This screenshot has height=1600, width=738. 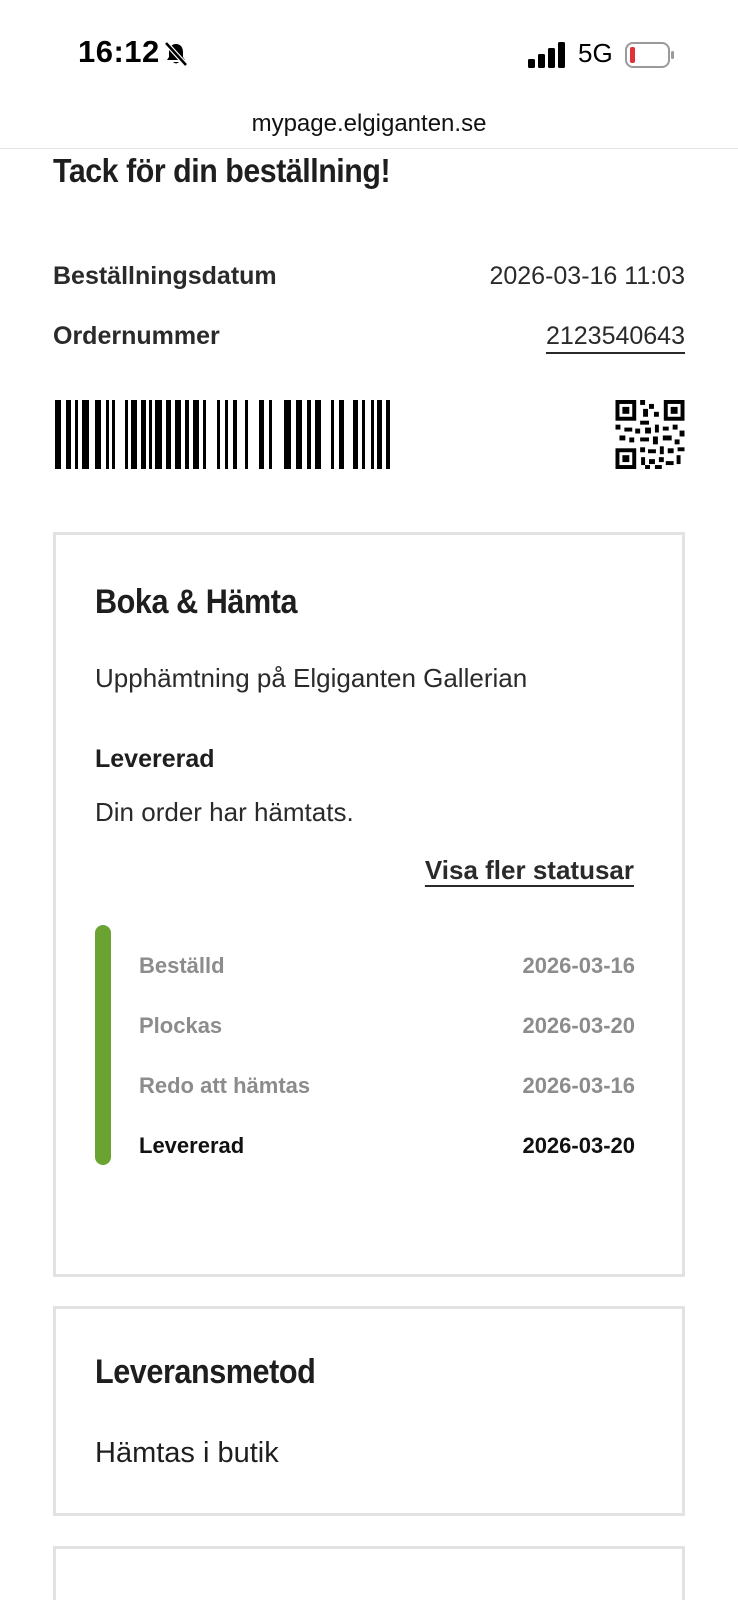 I want to click on browser-url-bar: mypage.elgiganten.se, so click(x=369, y=124).